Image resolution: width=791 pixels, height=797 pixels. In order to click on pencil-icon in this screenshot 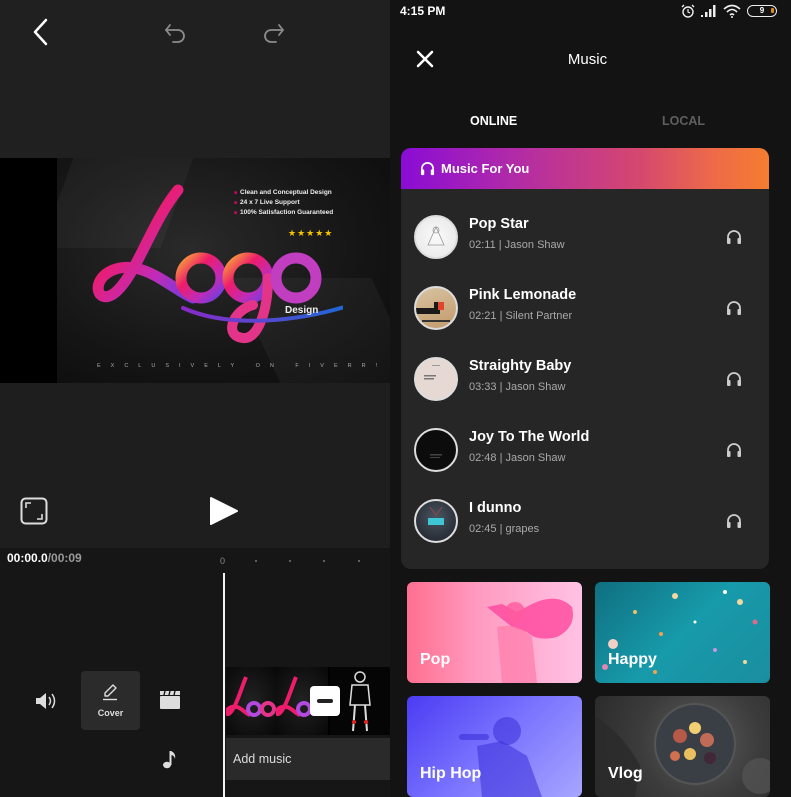, I will do `click(110, 692)`.